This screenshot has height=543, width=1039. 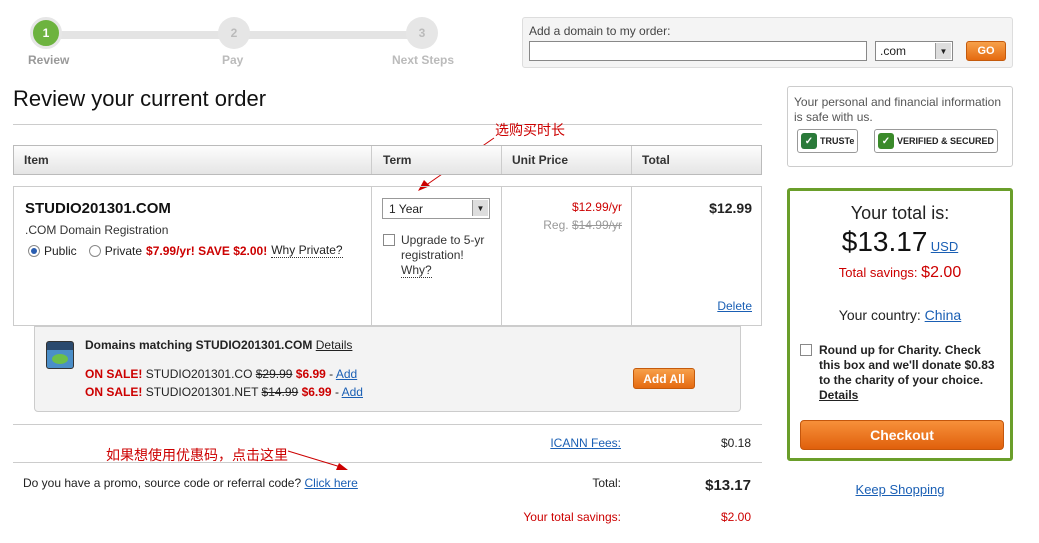 I want to click on tld-select: .com ▼, so click(x=914, y=51).